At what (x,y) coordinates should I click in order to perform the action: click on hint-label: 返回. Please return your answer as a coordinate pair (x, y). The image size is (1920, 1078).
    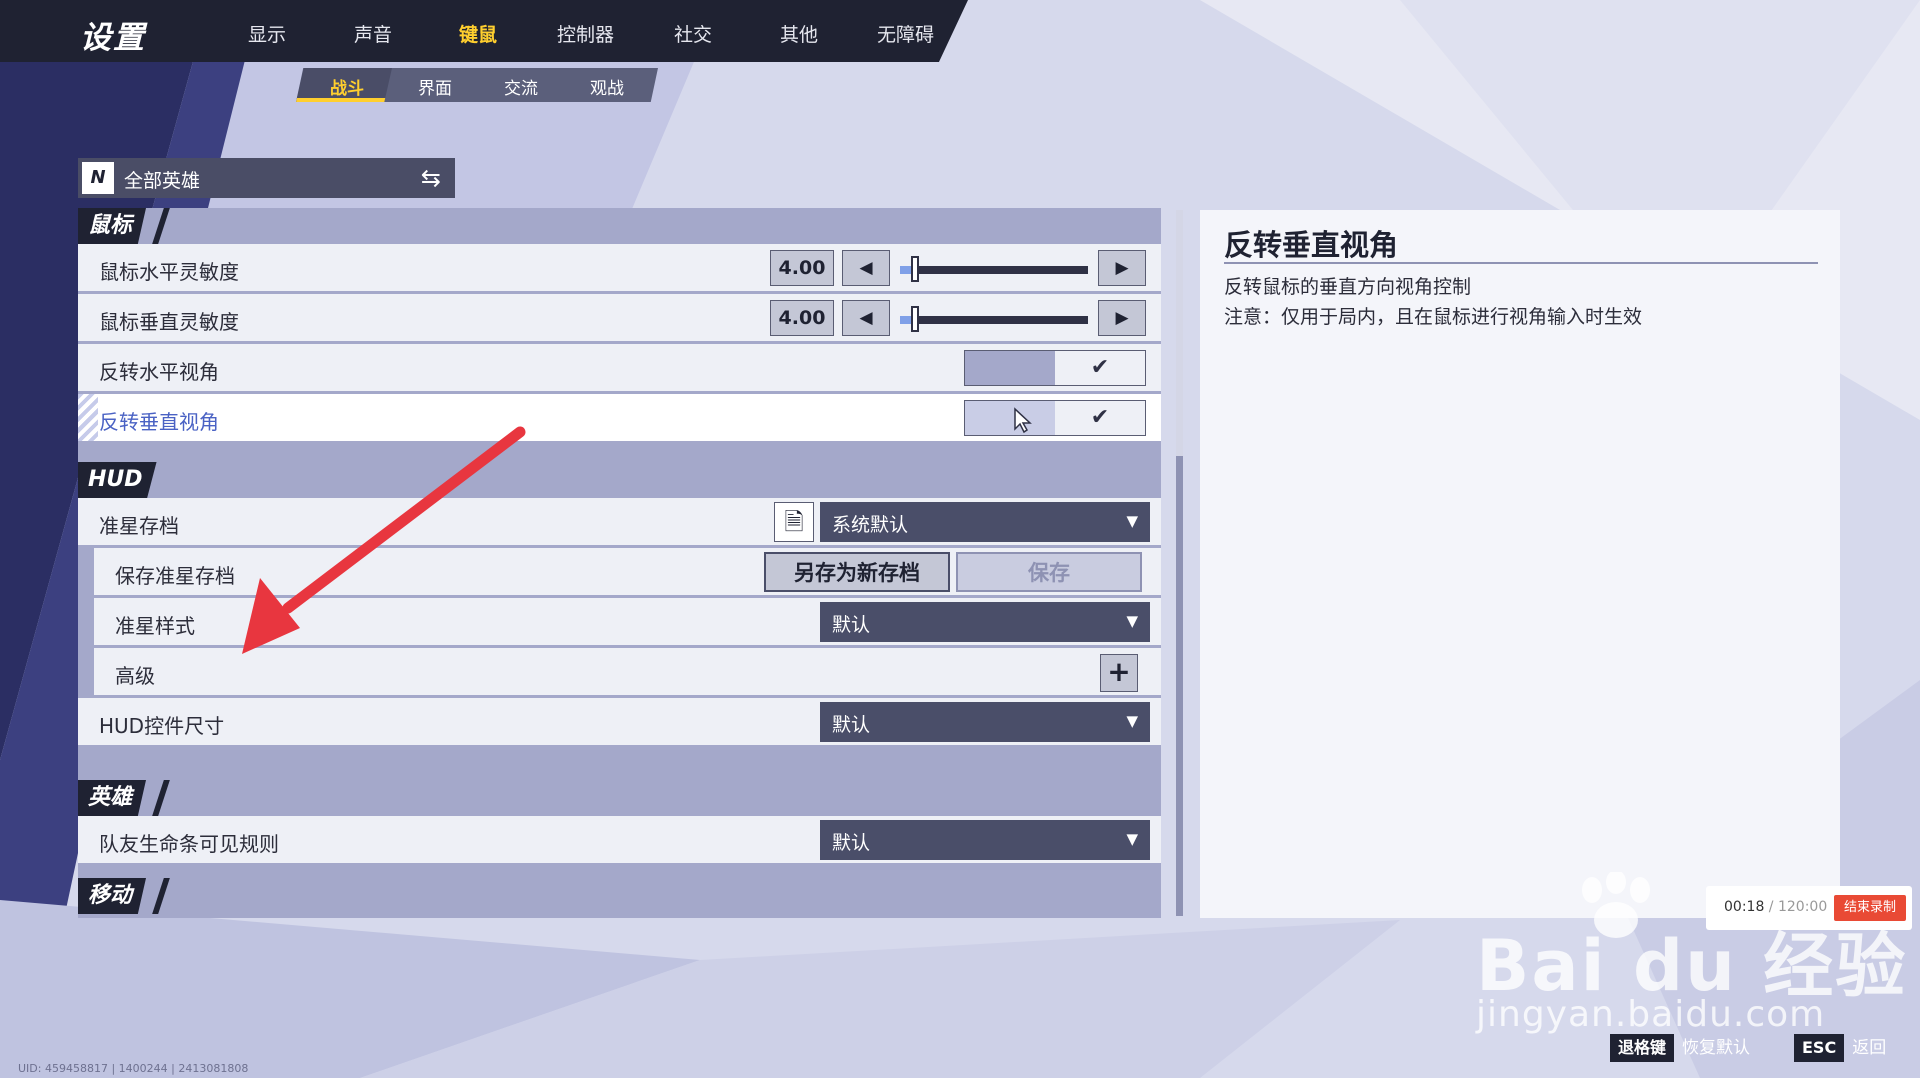
    Looking at the image, I should click on (1869, 1048).